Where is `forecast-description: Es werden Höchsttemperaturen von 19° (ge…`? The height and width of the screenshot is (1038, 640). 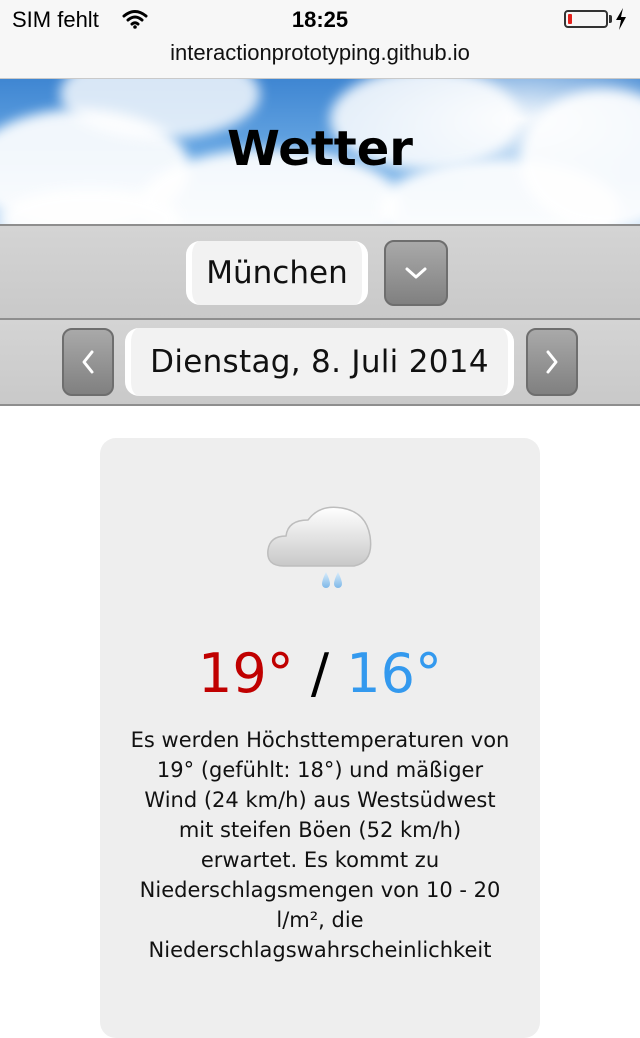
forecast-description: Es werden Höchsttemperaturen von 19° (ge… is located at coordinates (320, 845).